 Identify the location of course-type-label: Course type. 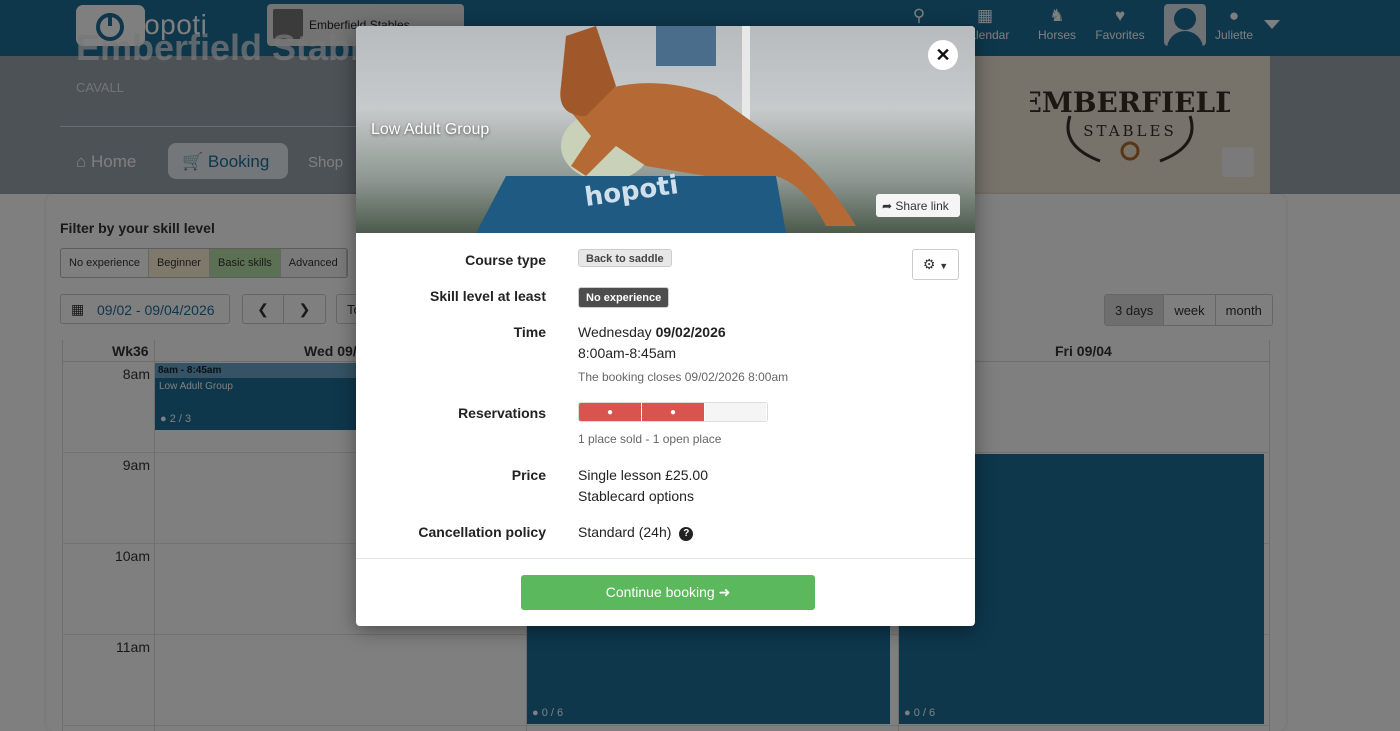
(505, 260).